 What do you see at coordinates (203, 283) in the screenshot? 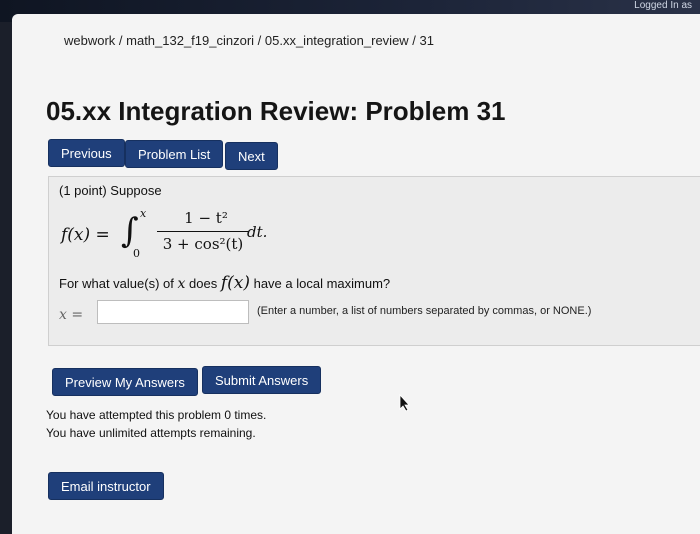
I see `question-part: does` at bounding box center [203, 283].